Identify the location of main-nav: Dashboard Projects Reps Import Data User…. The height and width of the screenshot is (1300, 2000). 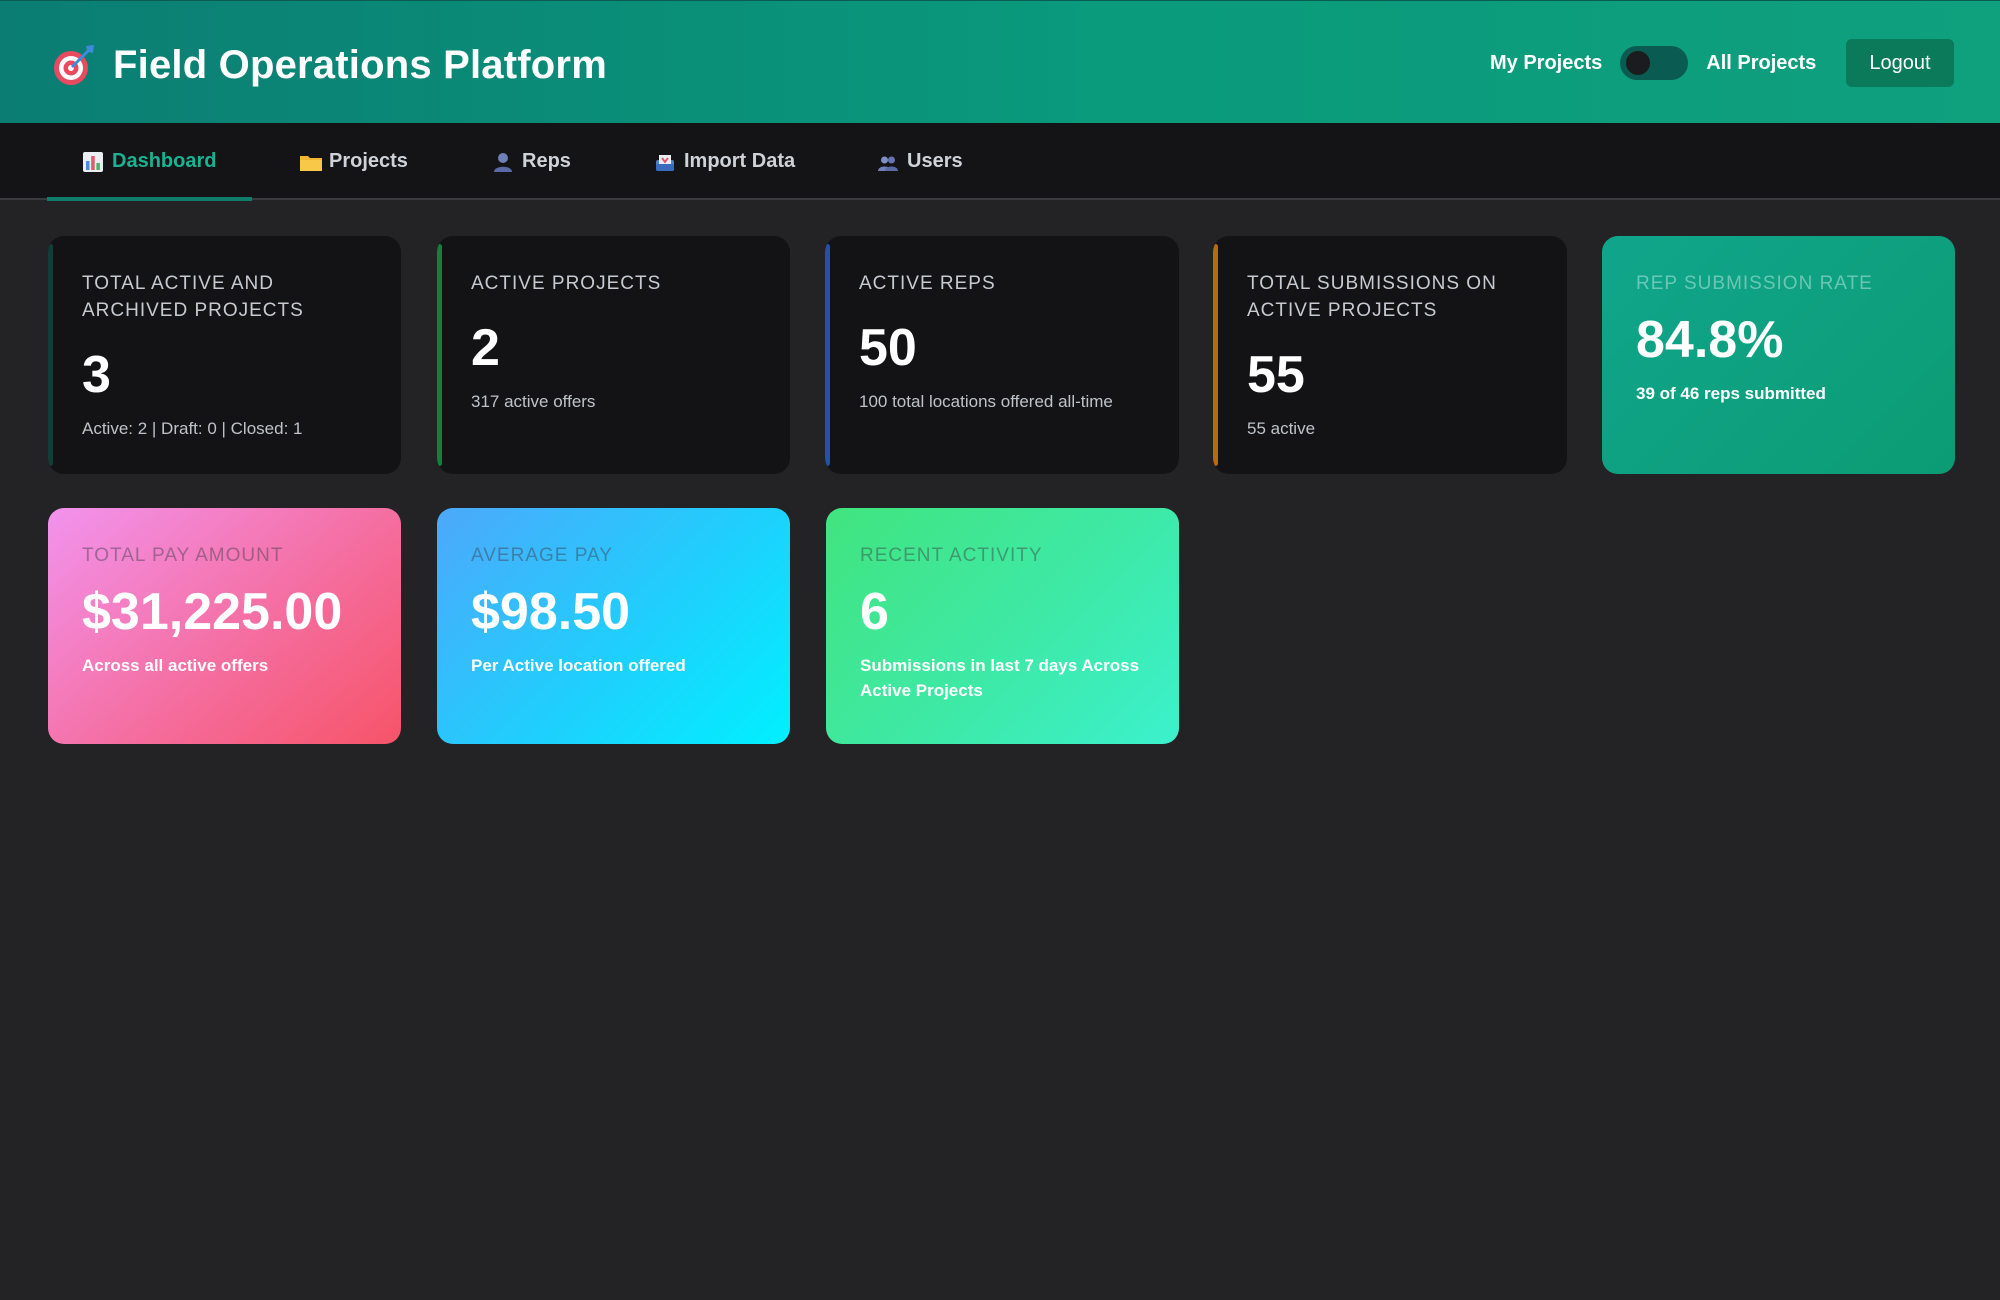
(1000, 162).